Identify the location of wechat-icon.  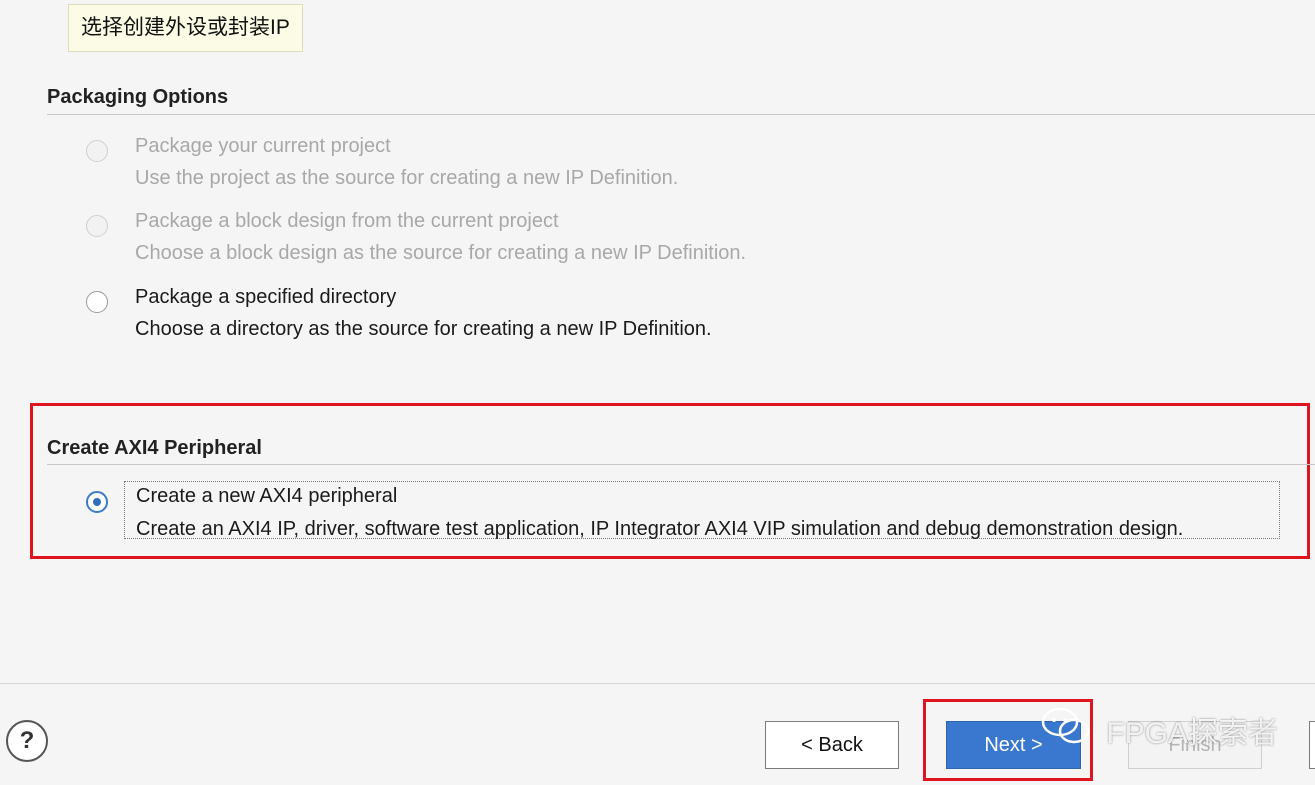
(1066, 730).